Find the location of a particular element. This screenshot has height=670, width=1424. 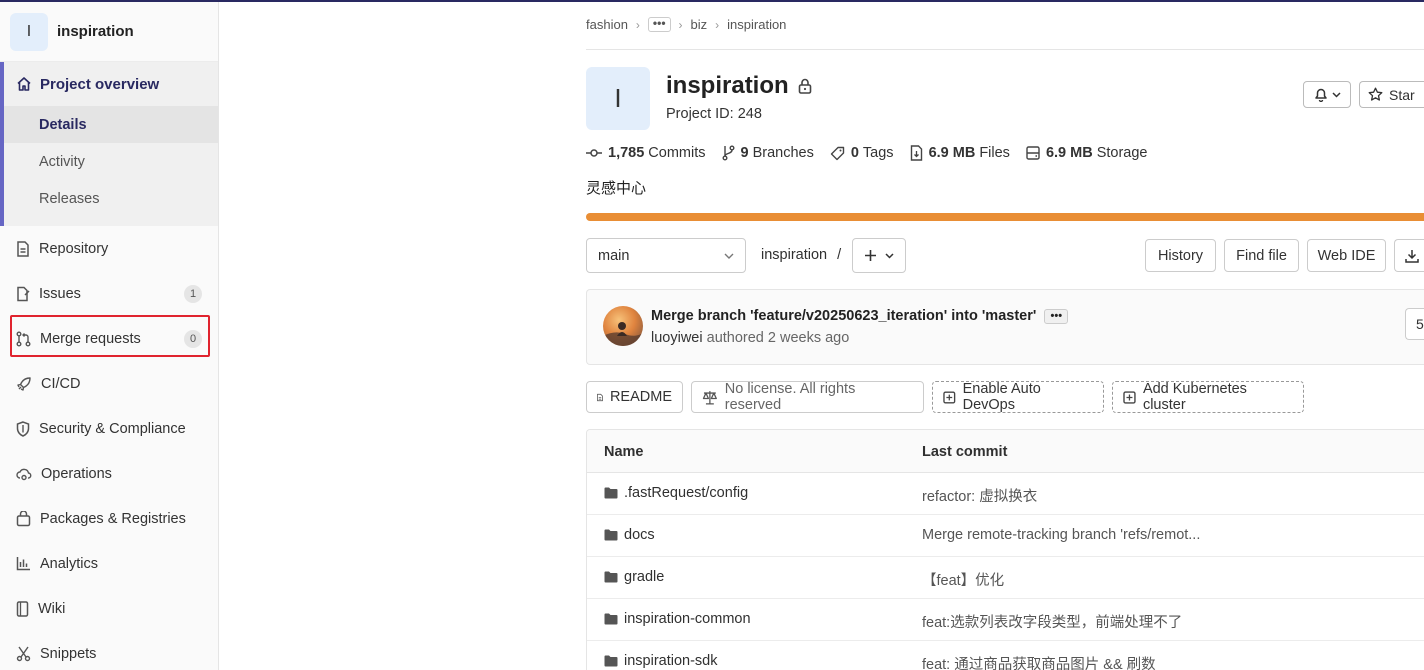

sidebar-item-label: Snippets is located at coordinates (68, 653).